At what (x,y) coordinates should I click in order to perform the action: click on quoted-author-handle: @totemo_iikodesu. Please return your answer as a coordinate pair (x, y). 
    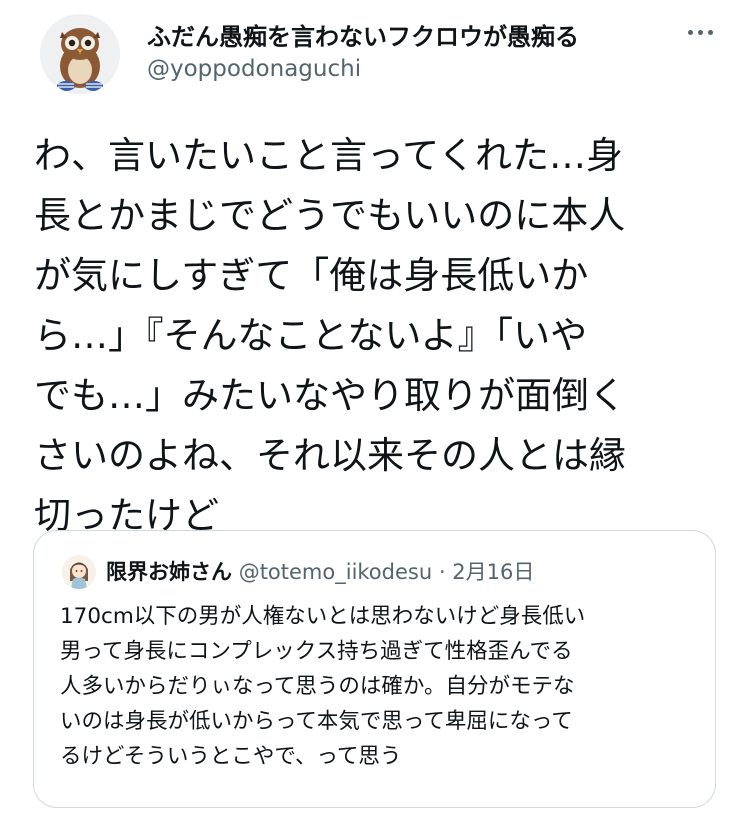
    Looking at the image, I should click on (335, 572).